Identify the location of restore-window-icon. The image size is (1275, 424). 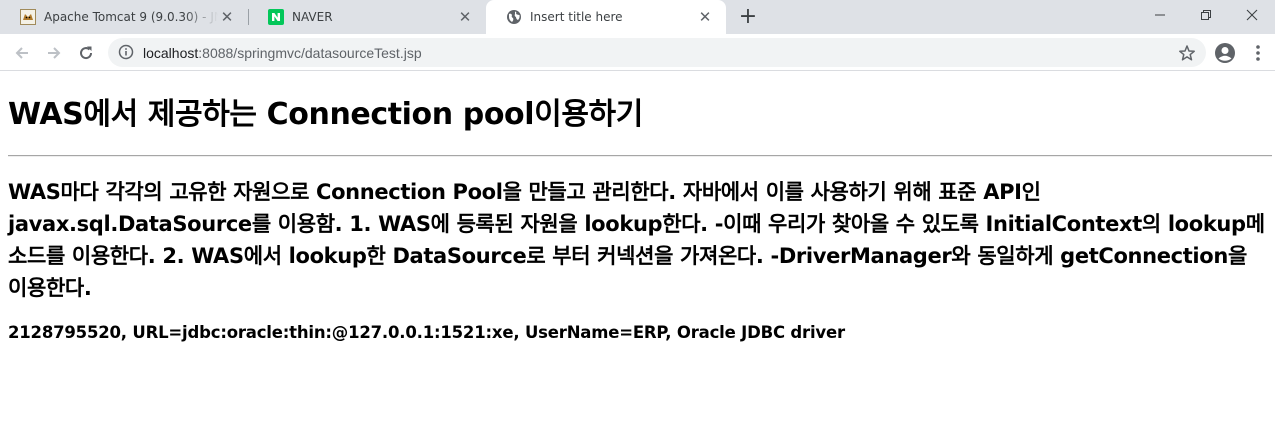
(1206, 15).